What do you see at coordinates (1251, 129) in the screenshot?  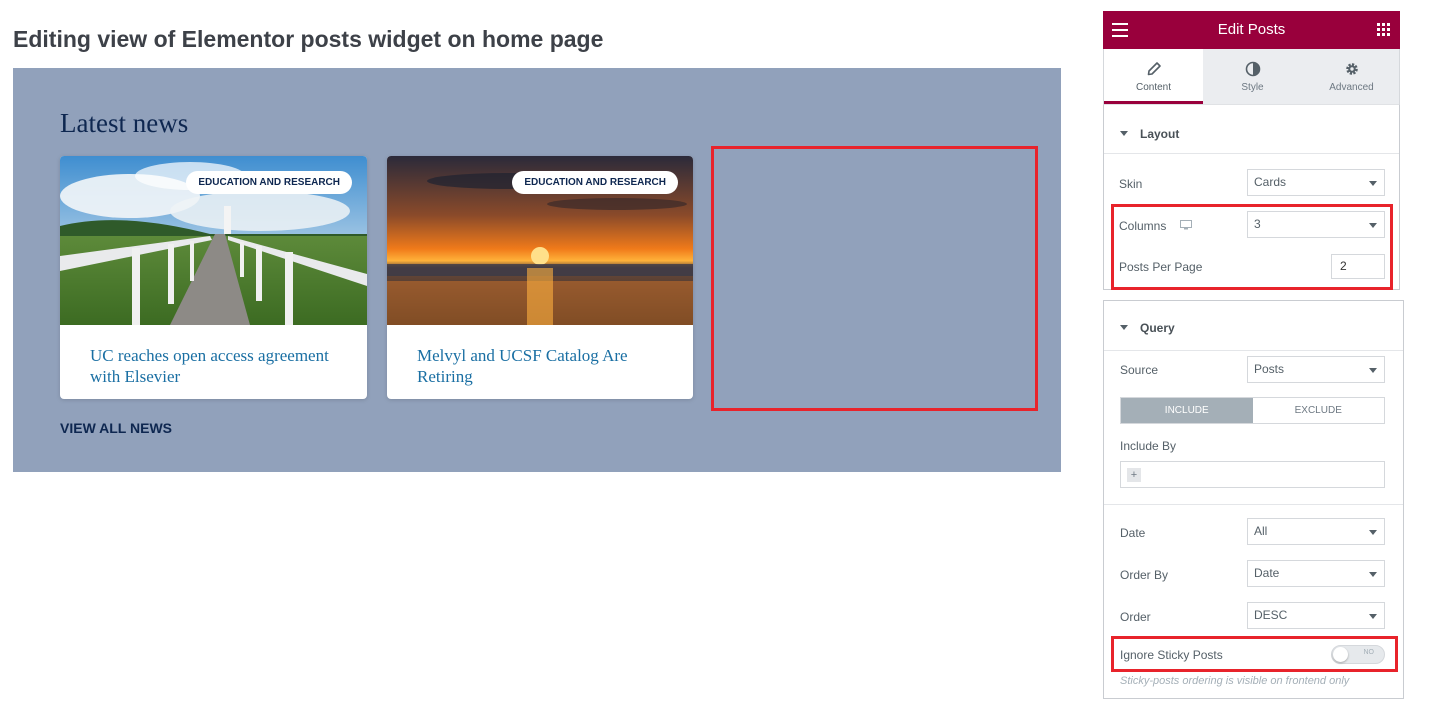 I see `layout-section-header: Layout` at bounding box center [1251, 129].